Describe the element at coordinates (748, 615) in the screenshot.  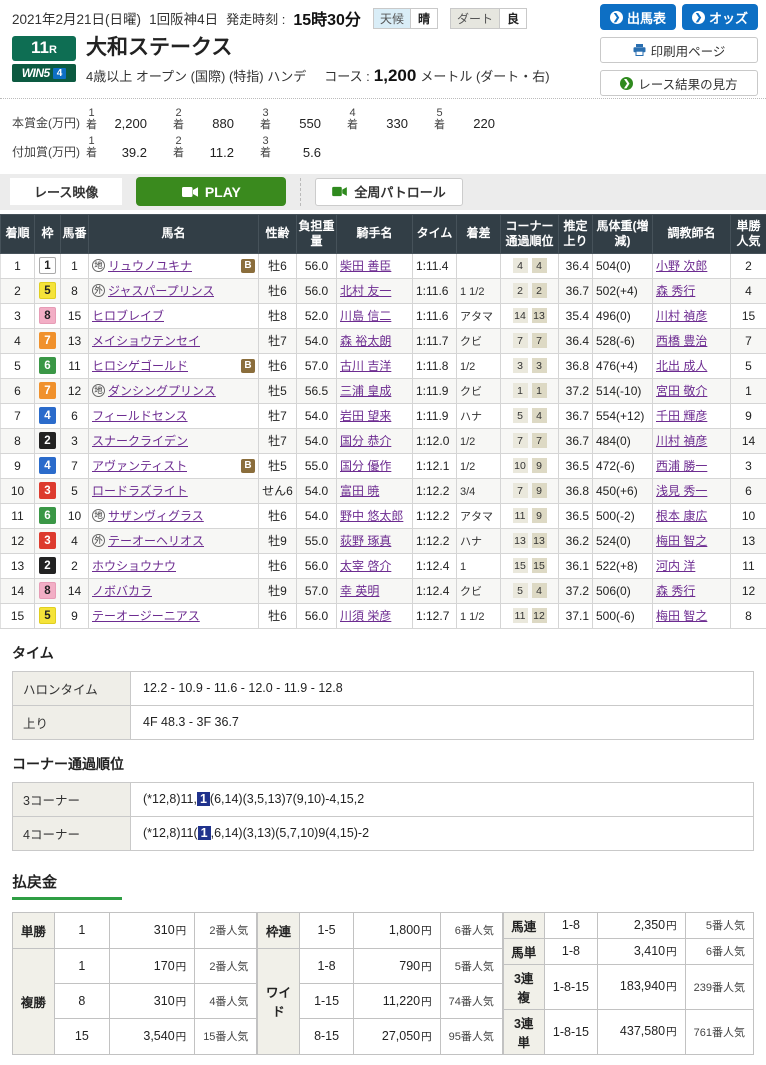
I see `win-favorite-rank: 8` at that location.